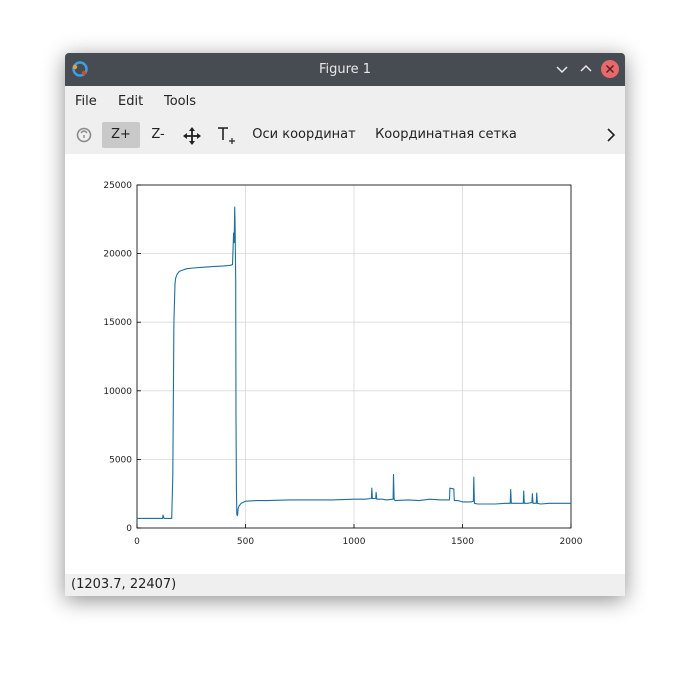 This screenshot has width=690, height=673. I want to click on y-tick-label: 15000, so click(117, 323).